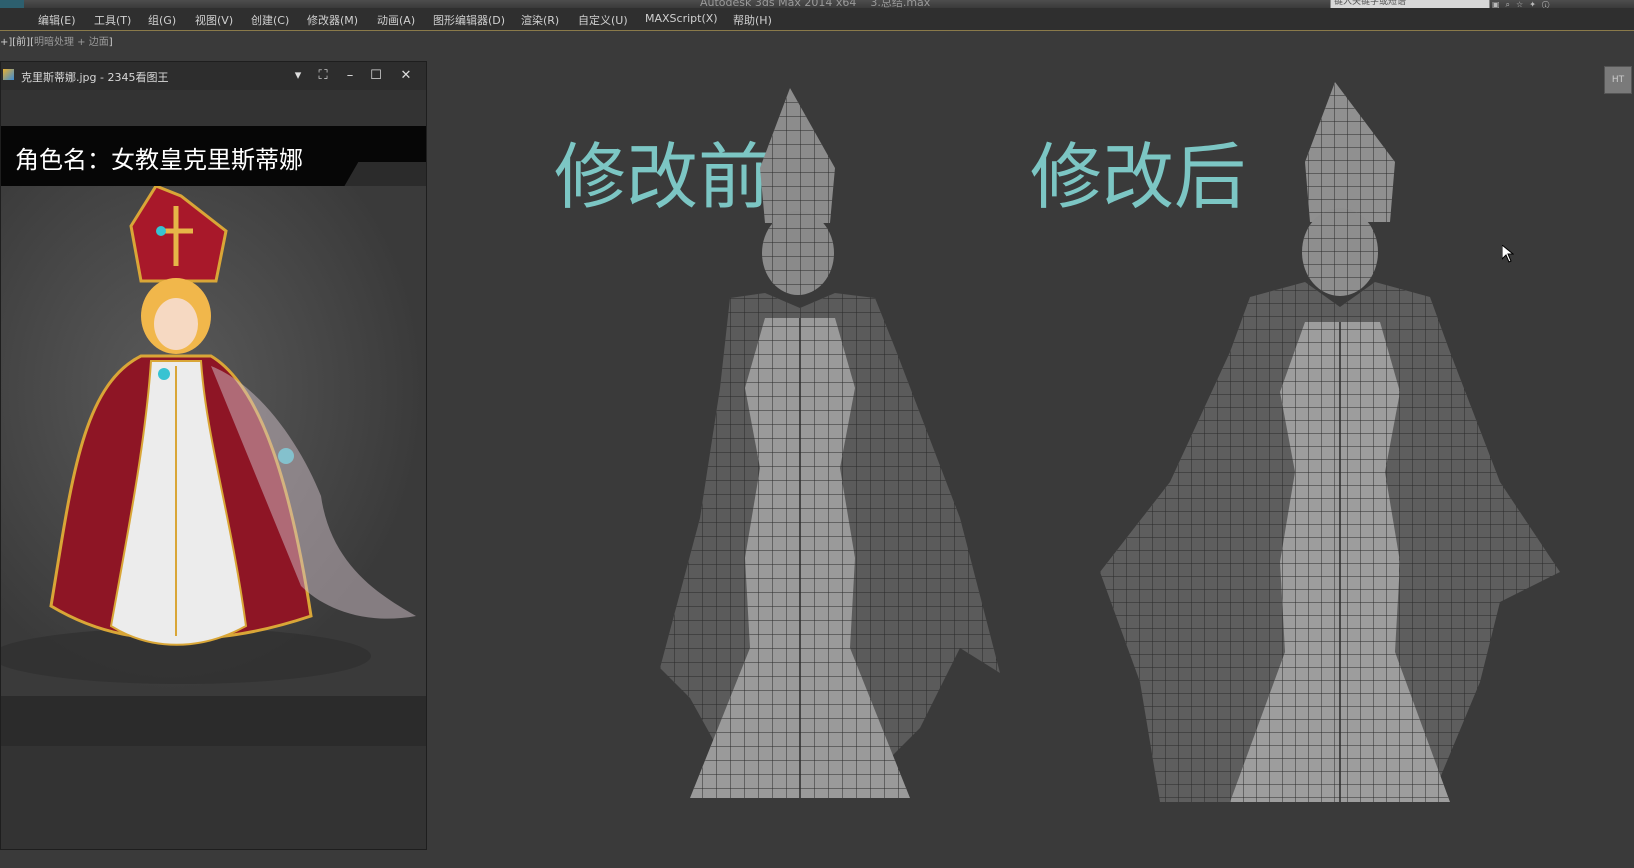 The height and width of the screenshot is (868, 1634). I want to click on search-input: 键入关键字或短语, so click(1410, 4).